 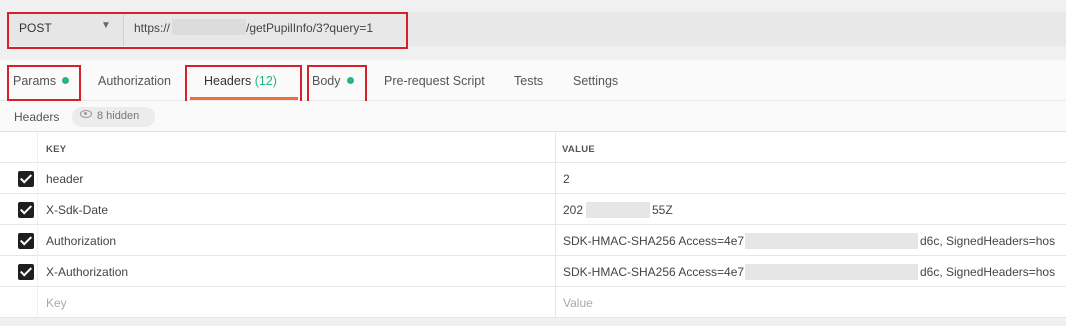 What do you see at coordinates (87, 272) in the screenshot?
I see `row-key: X-Authorization` at bounding box center [87, 272].